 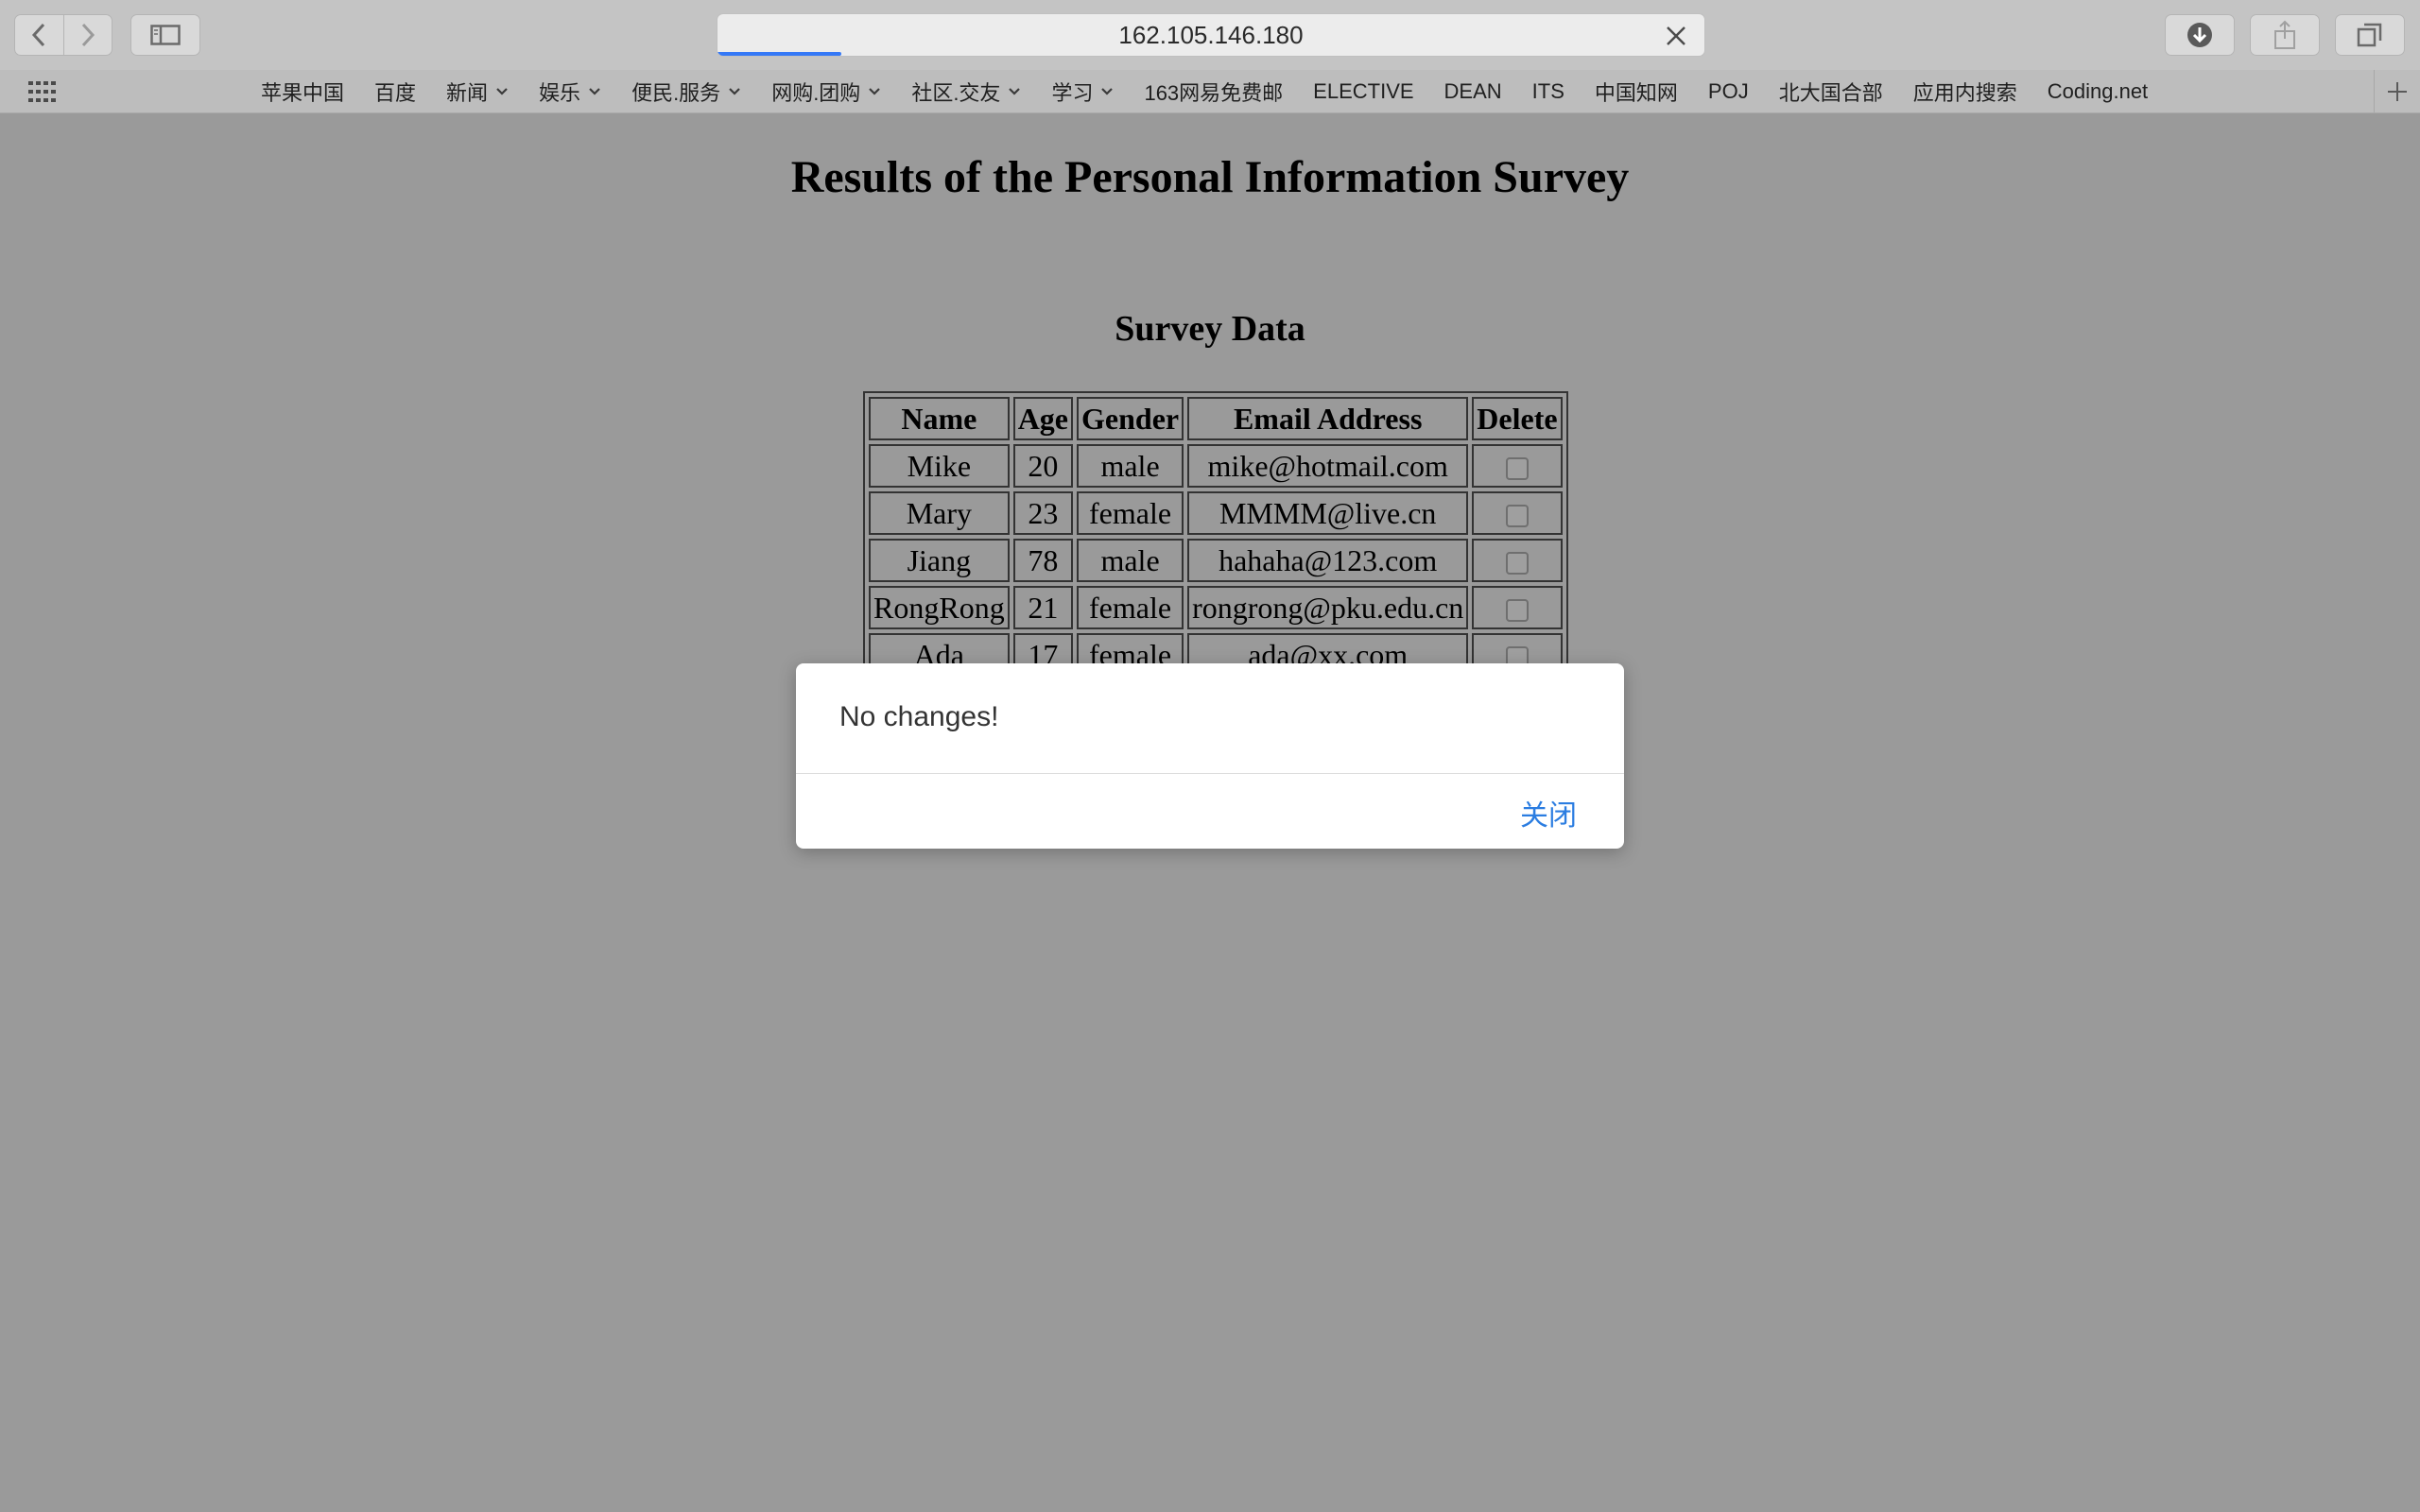 I want to click on bookmark-label: 便民.服务, so click(x=676, y=93).